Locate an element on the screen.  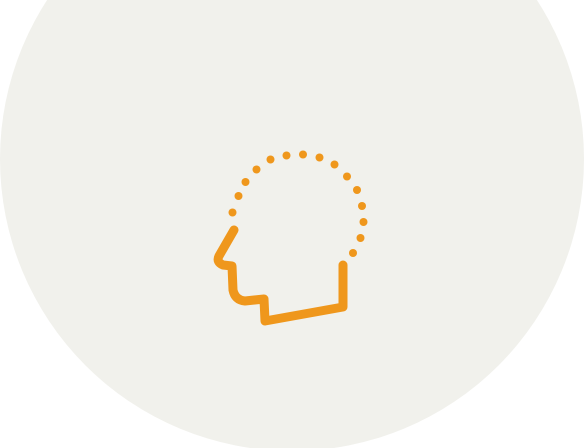
solid-face-profile is located at coordinates (280, 275).